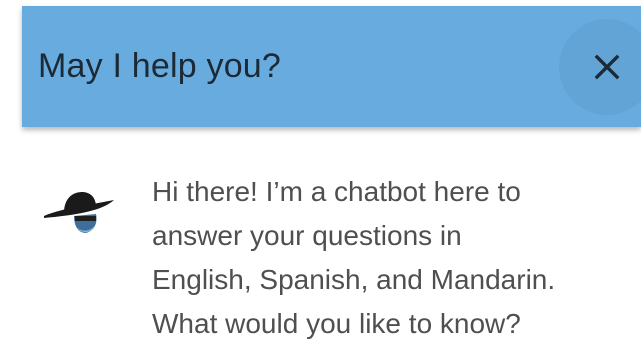 This screenshot has height=353, width=641. I want to click on message-line: Hi there! I’m a chatbot here to, so click(336, 191).